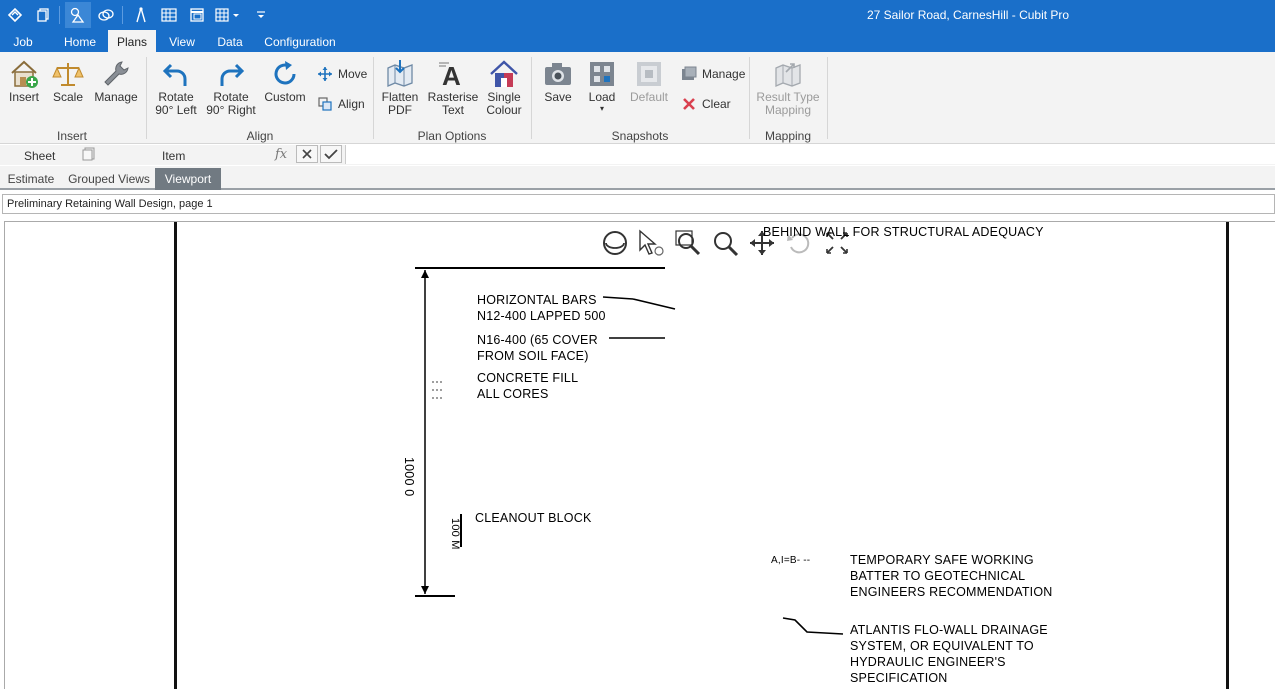 This screenshot has width=1275, height=689. What do you see at coordinates (261, 15) in the screenshot?
I see `customize-icon` at bounding box center [261, 15].